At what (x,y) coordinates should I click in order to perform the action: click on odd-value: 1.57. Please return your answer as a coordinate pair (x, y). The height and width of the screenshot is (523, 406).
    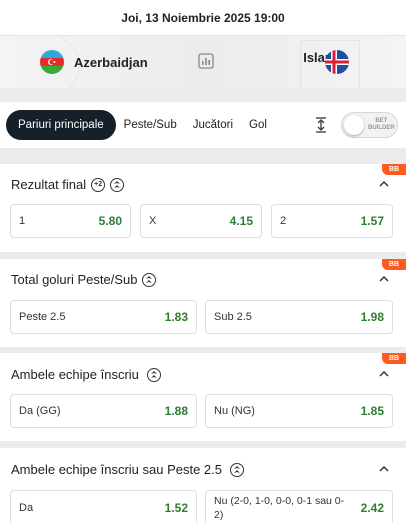
    Looking at the image, I should click on (372, 221).